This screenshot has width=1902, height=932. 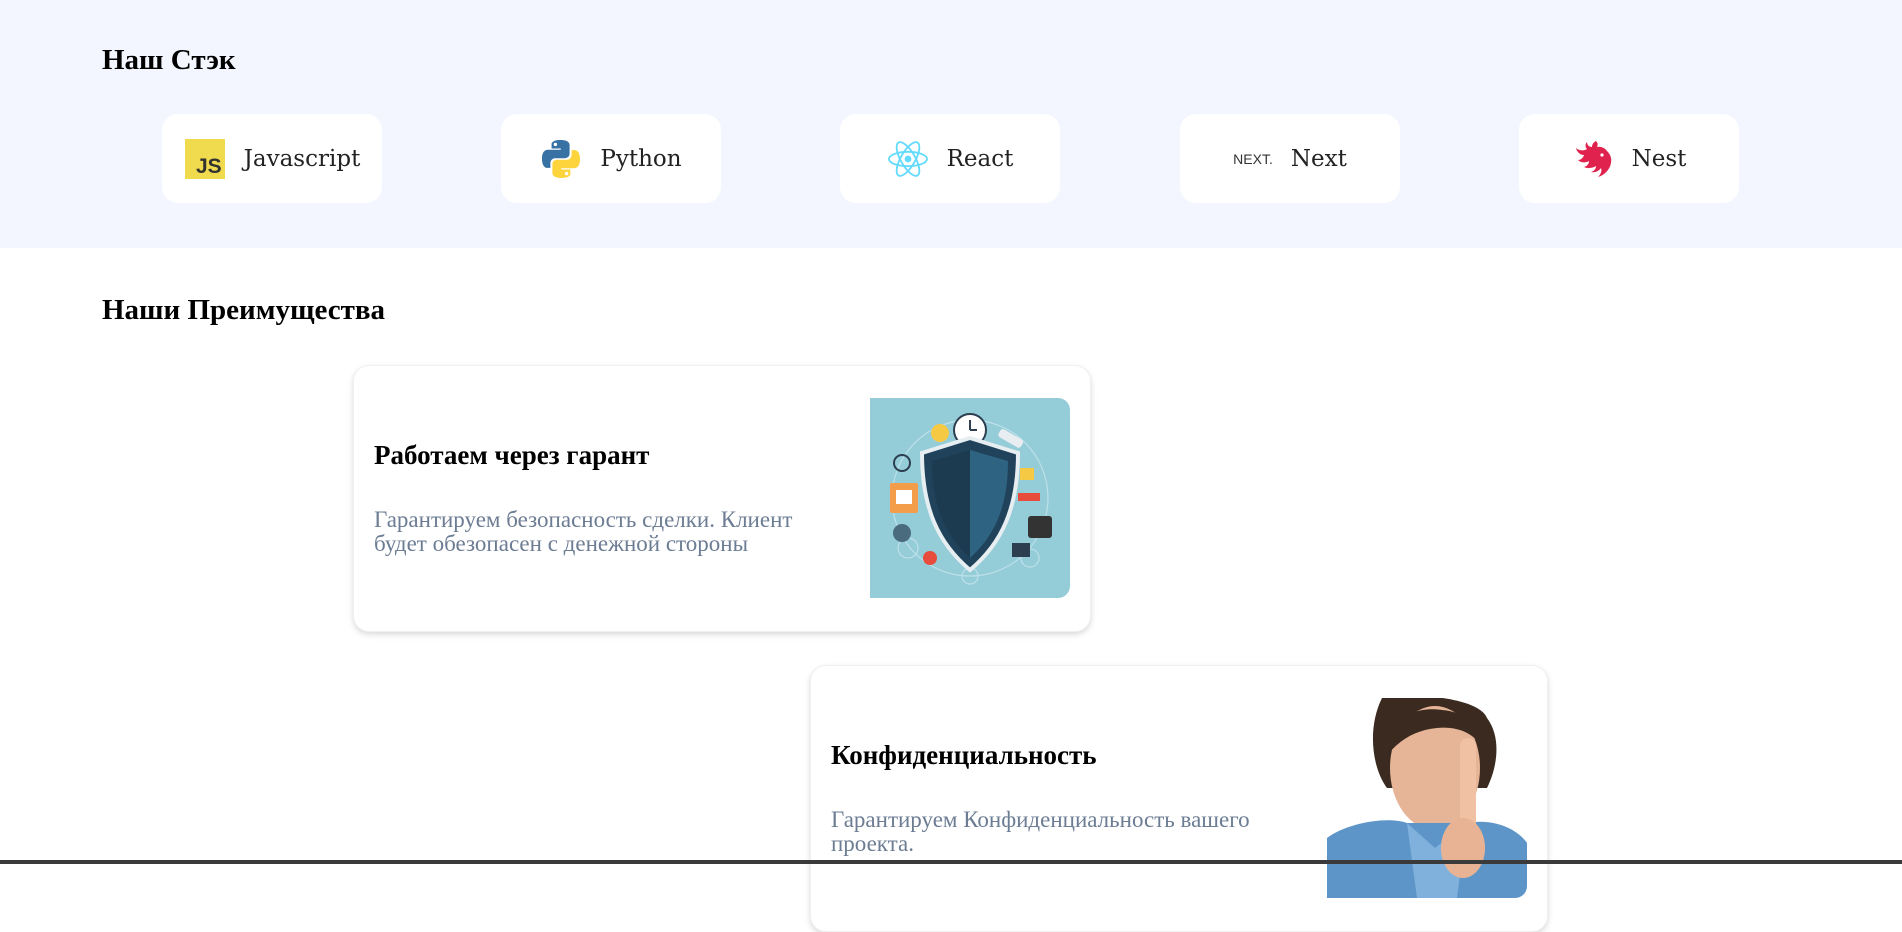 What do you see at coordinates (970, 498) in the screenshot?
I see `security-shield-illustration` at bounding box center [970, 498].